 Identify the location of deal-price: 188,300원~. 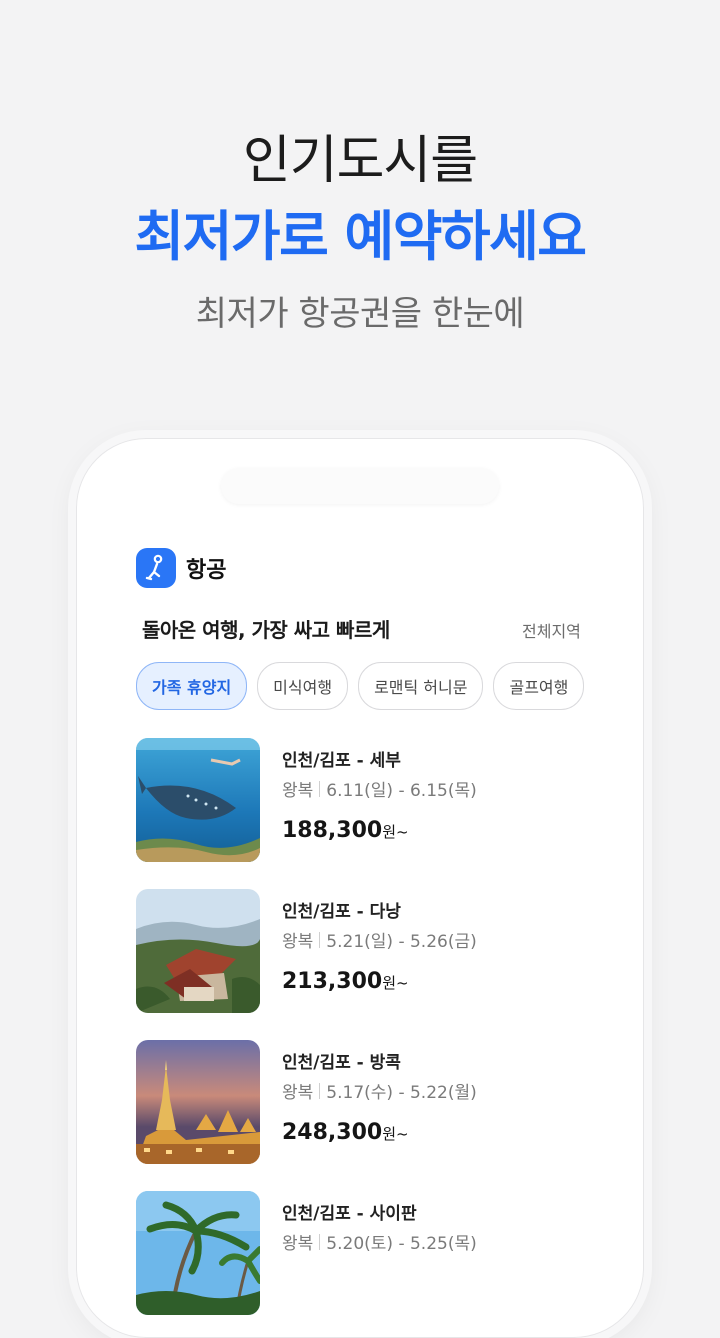
(345, 830).